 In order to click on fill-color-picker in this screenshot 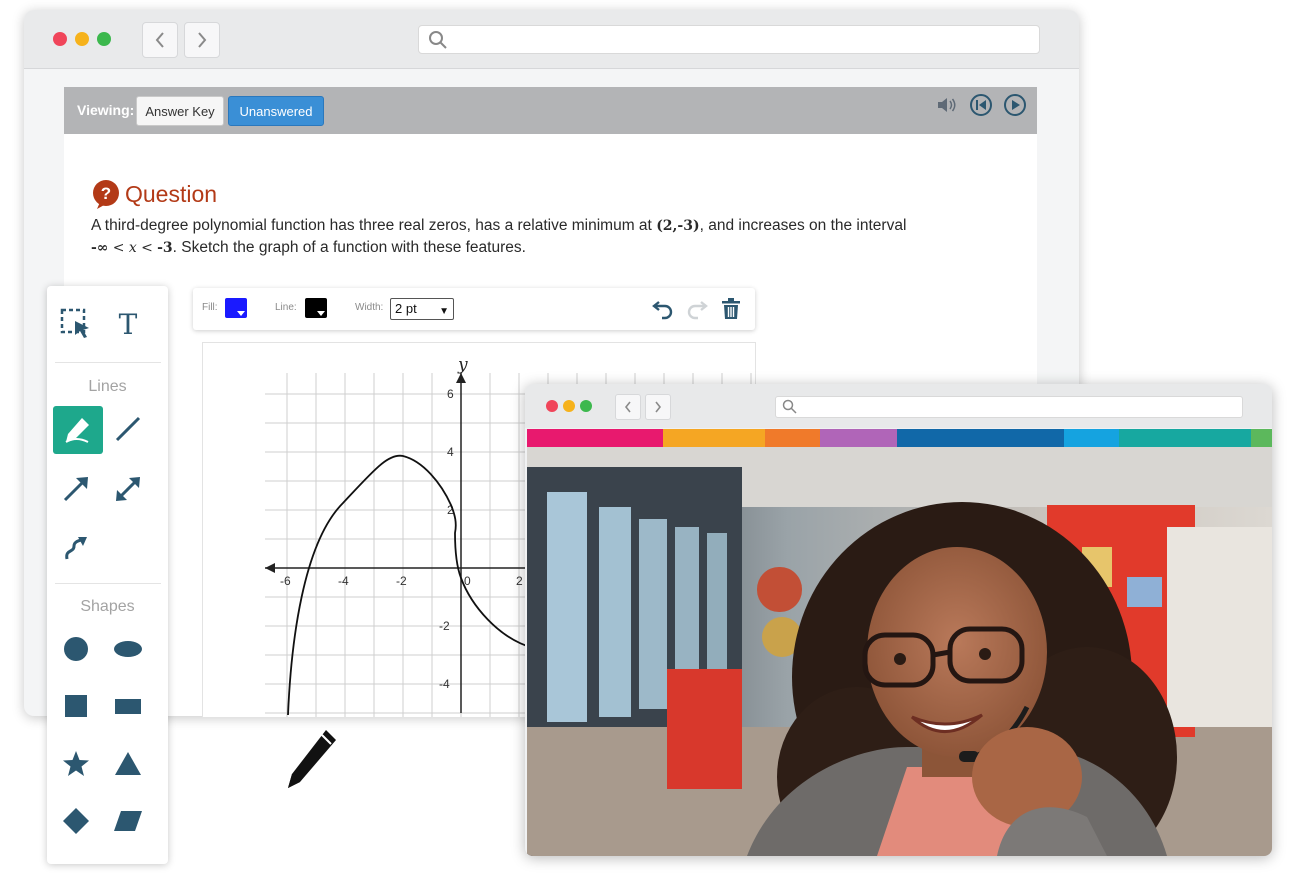, I will do `click(236, 308)`.